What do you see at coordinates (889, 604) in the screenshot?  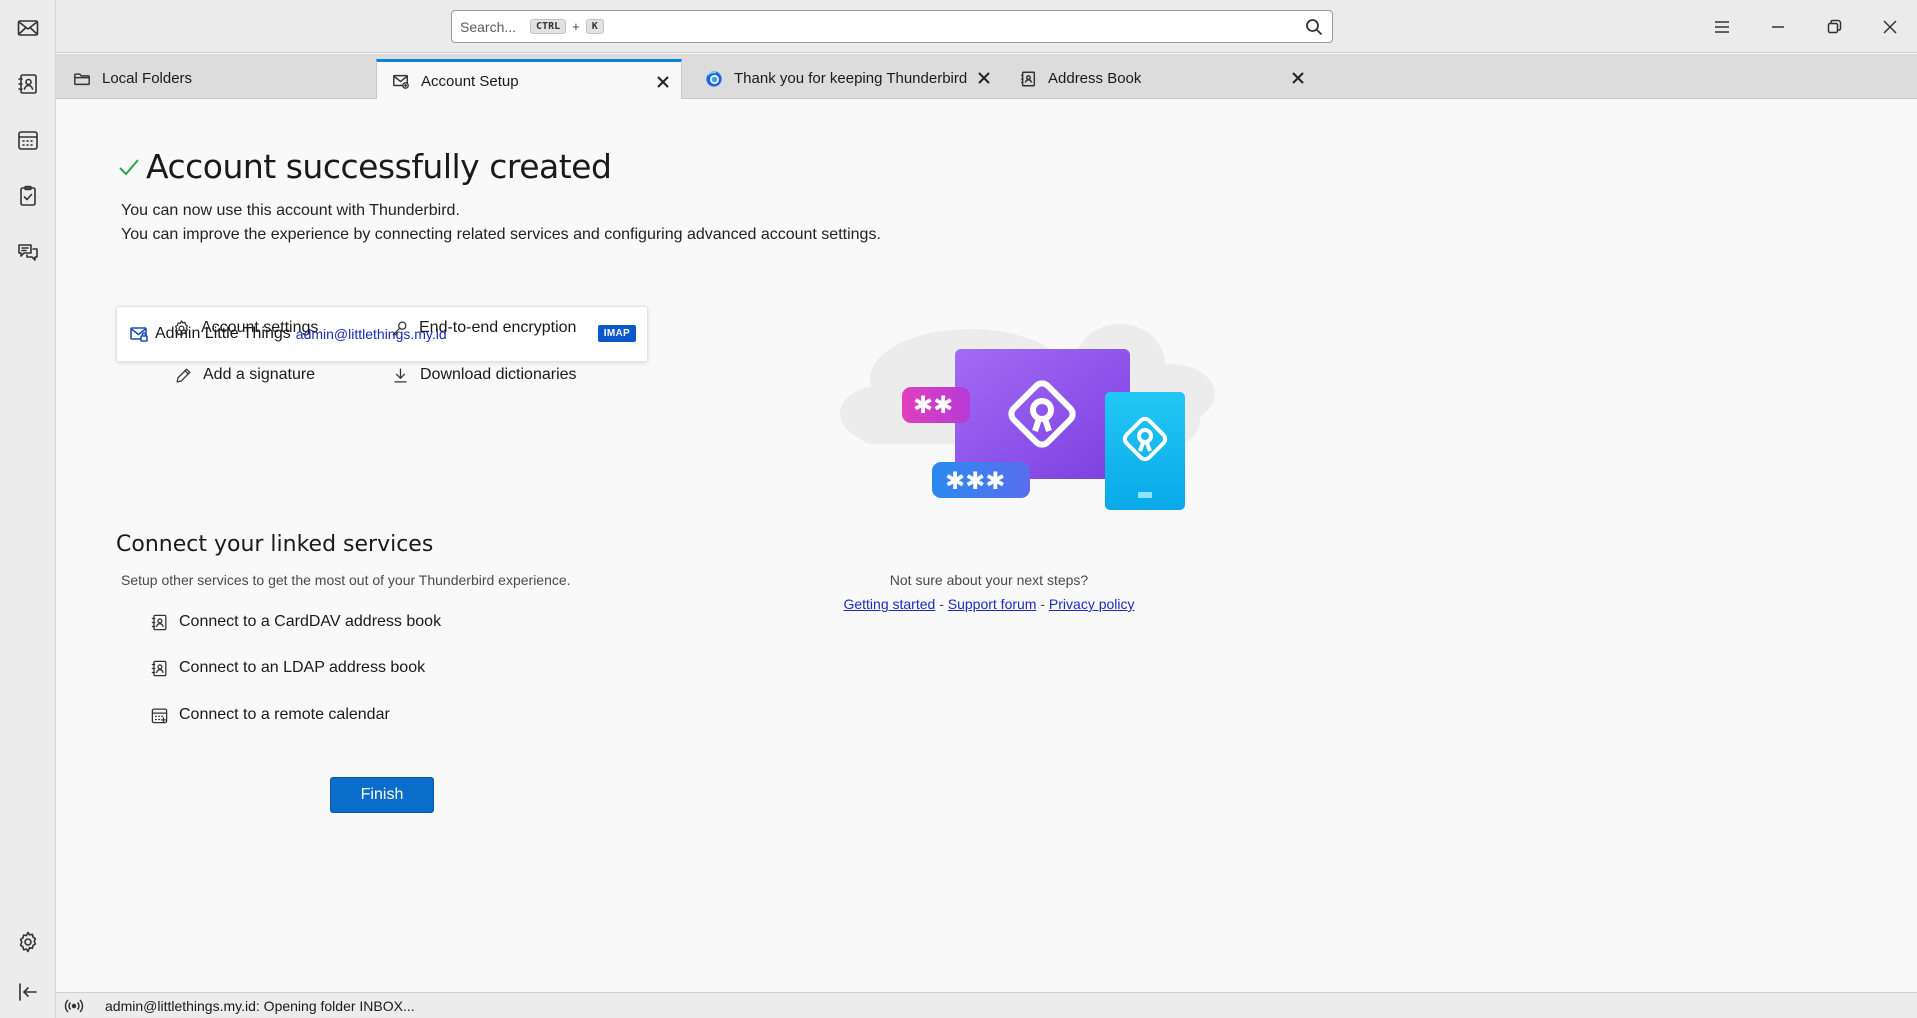 I see `getting-started-link: Getting started` at bounding box center [889, 604].